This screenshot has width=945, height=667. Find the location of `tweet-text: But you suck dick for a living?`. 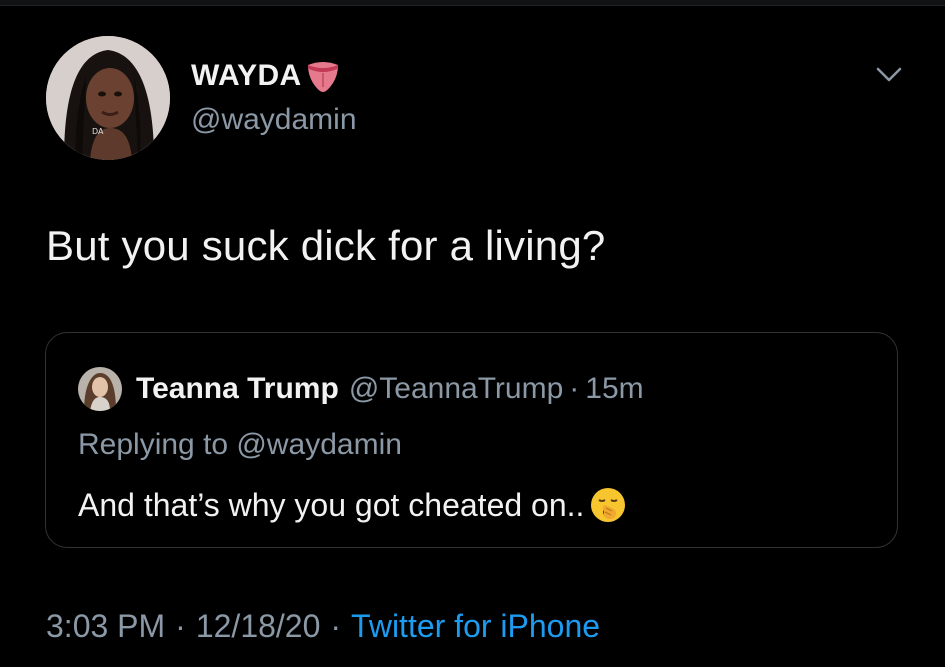

tweet-text: But you suck dick for a living? is located at coordinates (326, 245).